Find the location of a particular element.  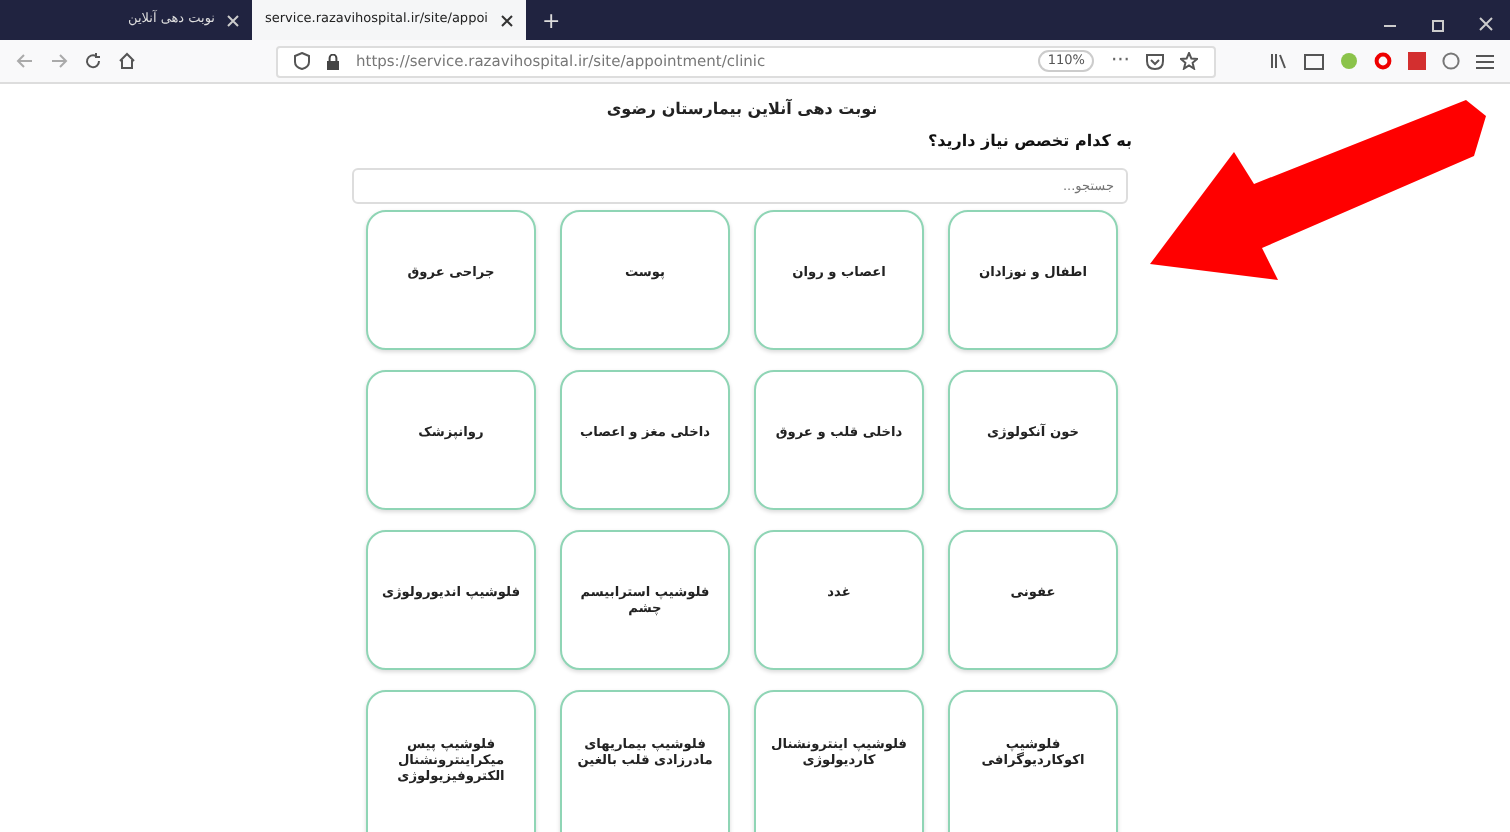

new-tab-button: + is located at coordinates (551, 21).